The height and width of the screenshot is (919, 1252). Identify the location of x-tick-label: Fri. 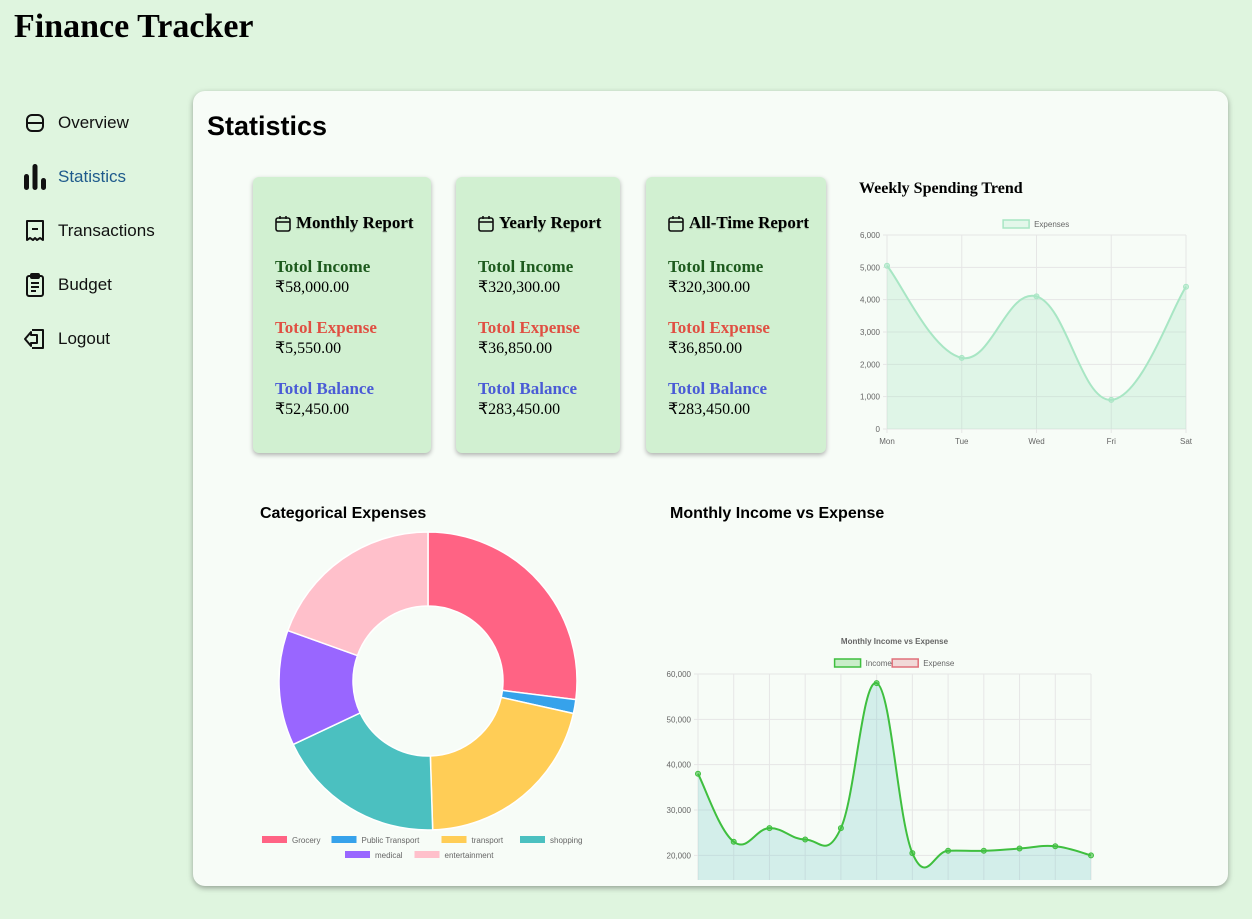
(1112, 441).